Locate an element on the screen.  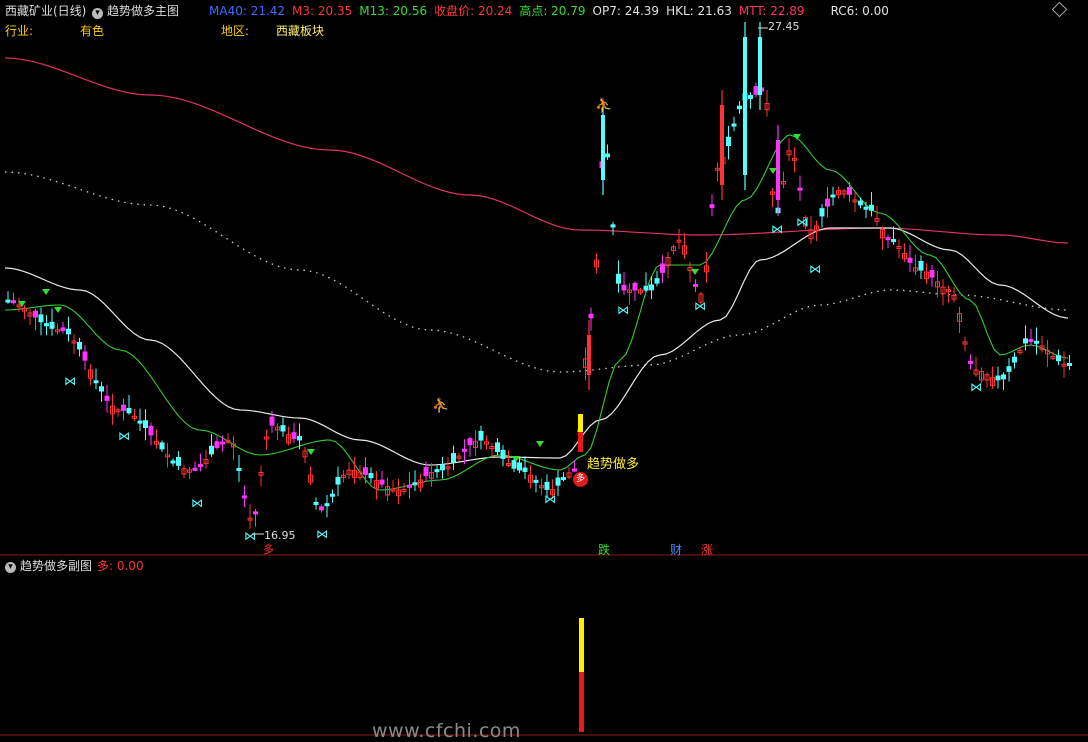
sub-chart-value: 多: 0.00 is located at coordinates (120, 566).